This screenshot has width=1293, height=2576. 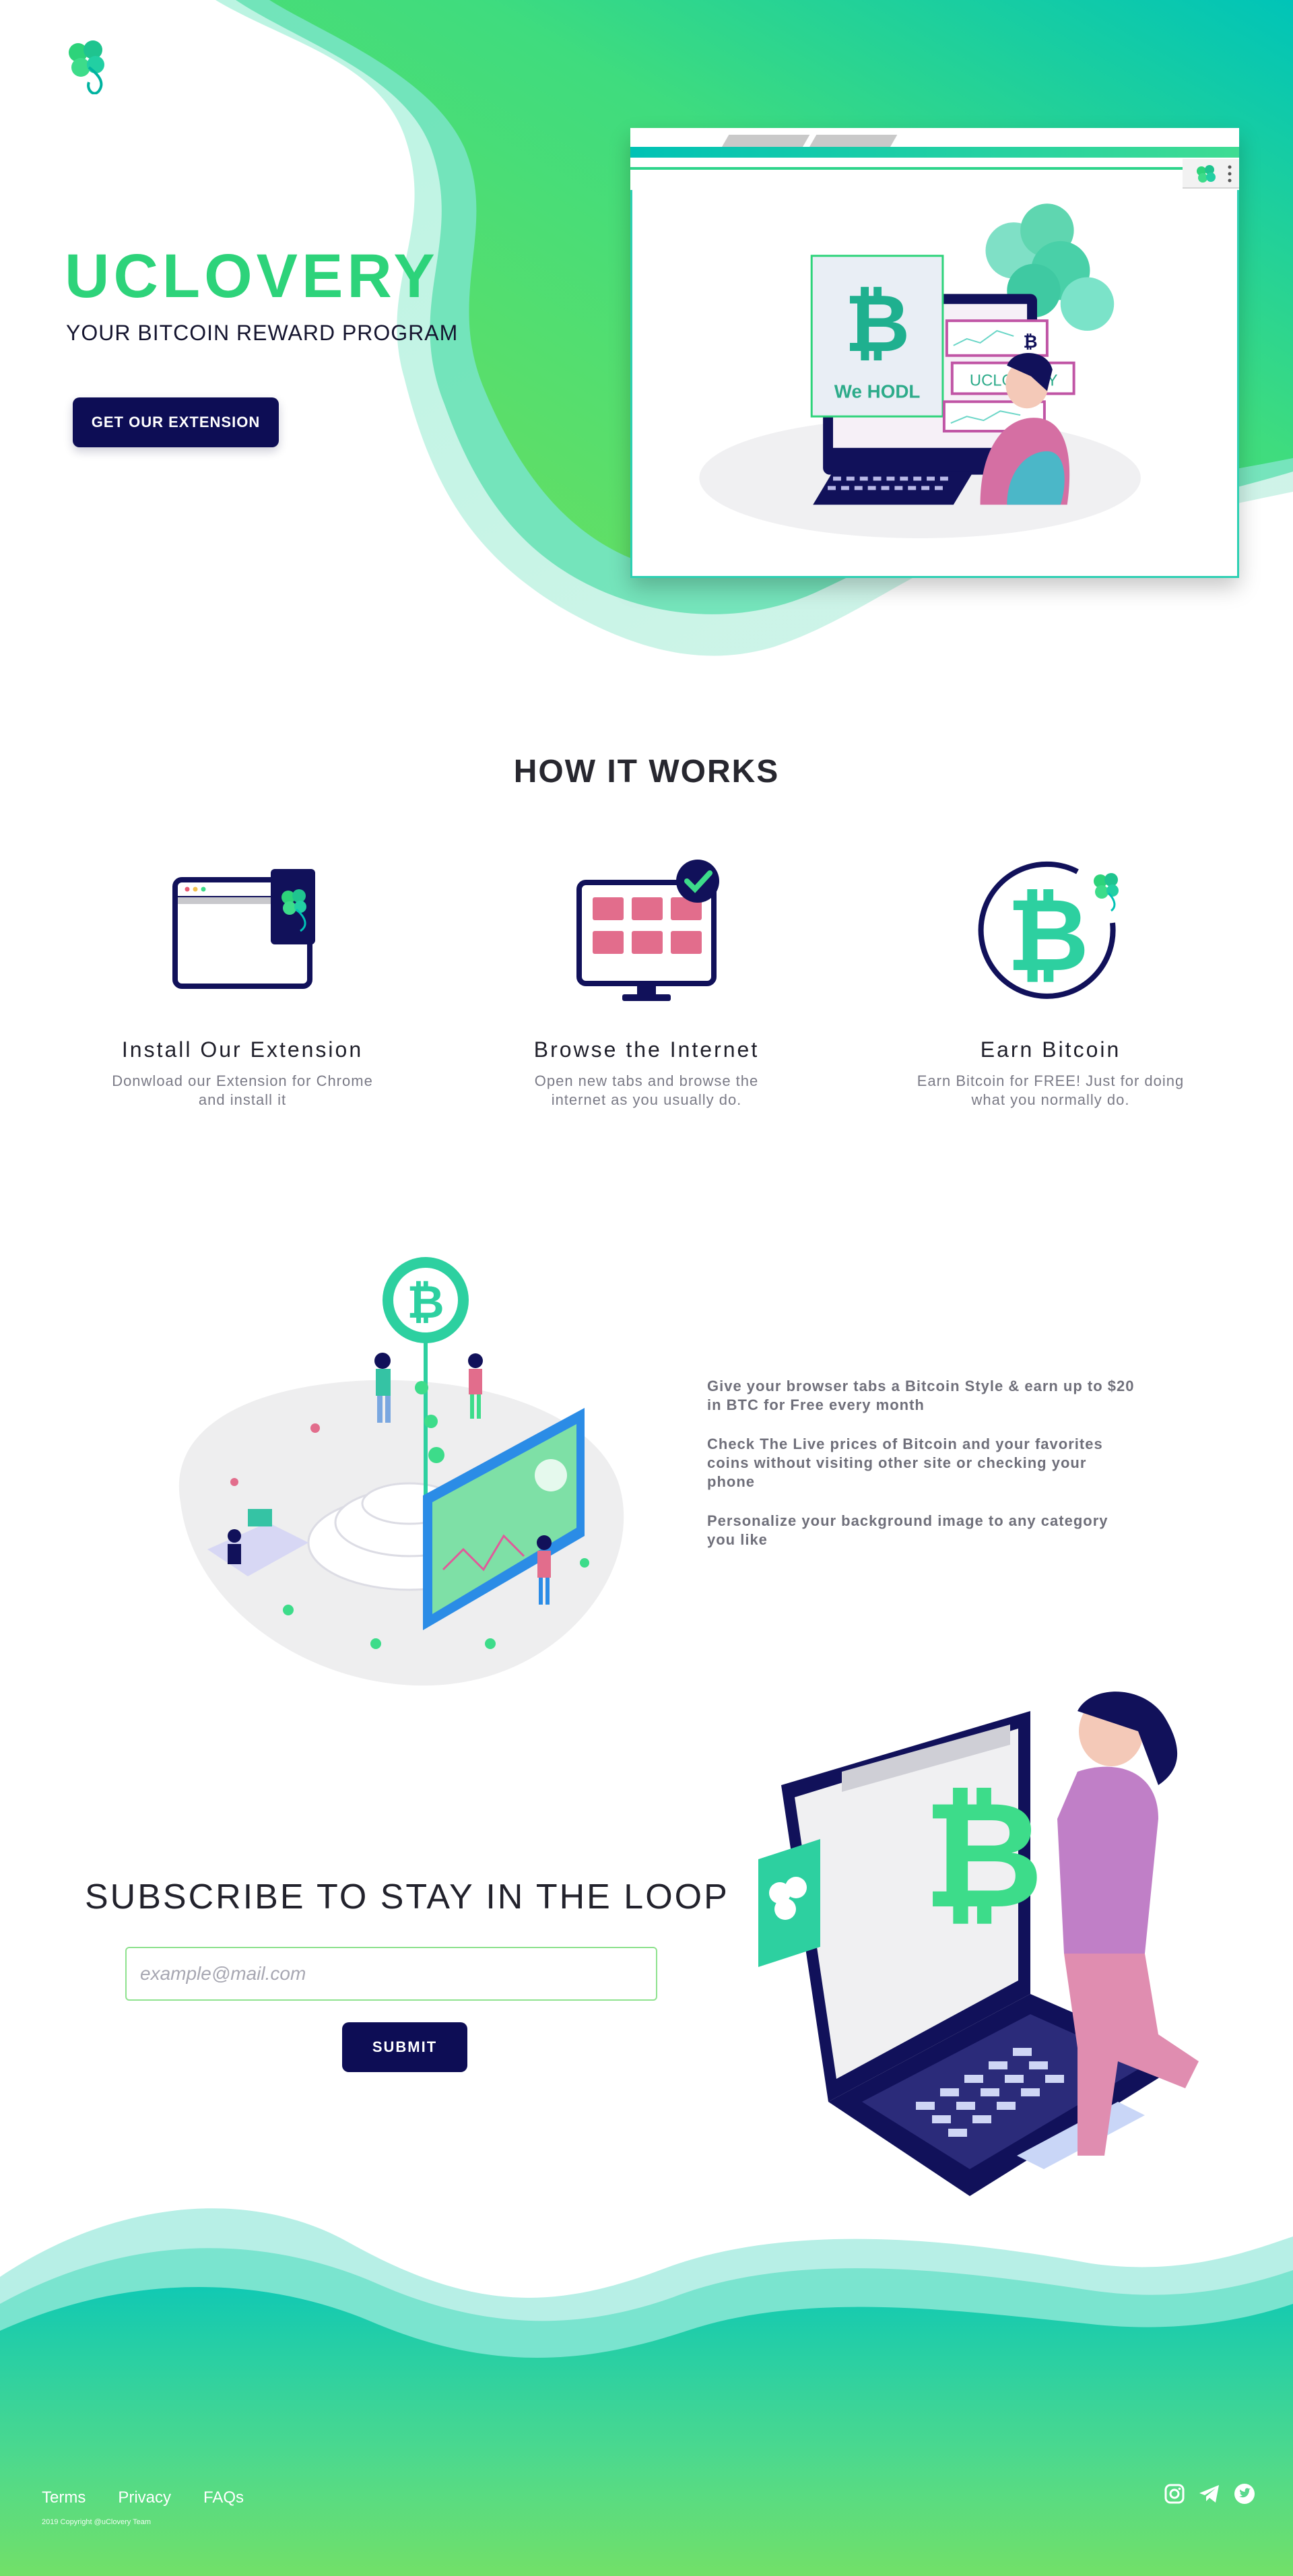 I want to click on browser-toolbar, so click(x=935, y=159).